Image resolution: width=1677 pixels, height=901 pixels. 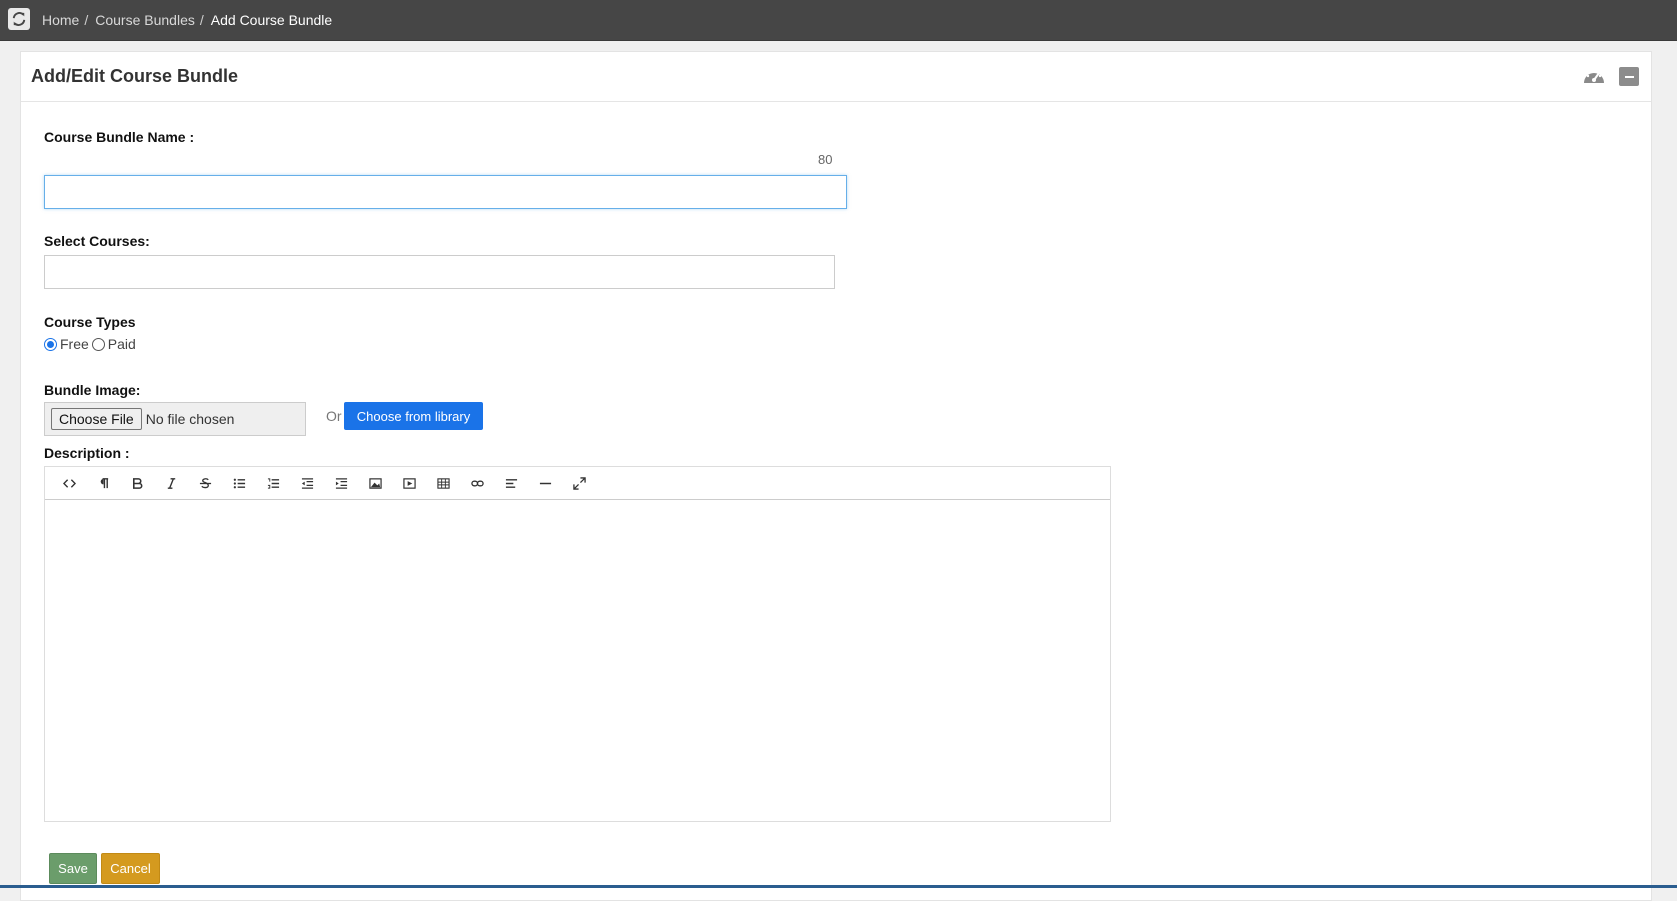 I want to click on bundle-image-label: Bundle Image:, so click(x=92, y=390).